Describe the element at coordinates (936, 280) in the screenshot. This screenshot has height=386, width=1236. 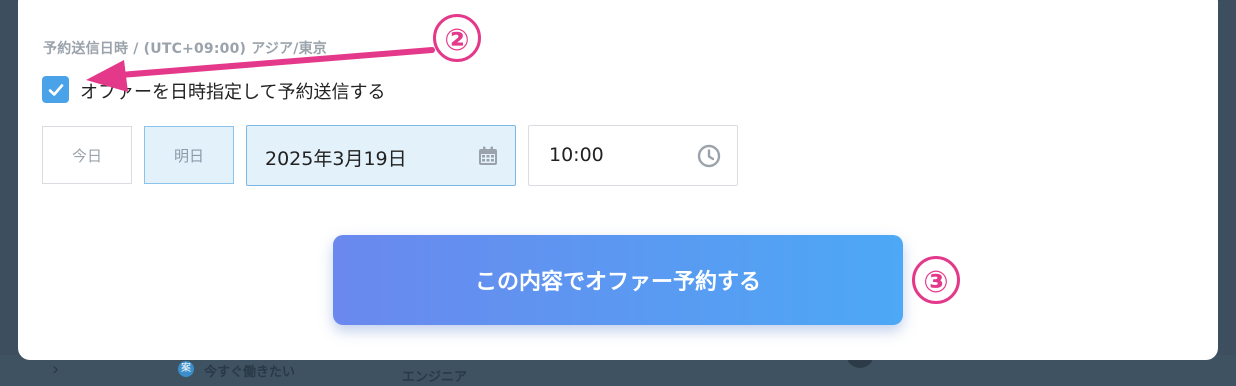
I see `annotation-step-3: ③` at that location.